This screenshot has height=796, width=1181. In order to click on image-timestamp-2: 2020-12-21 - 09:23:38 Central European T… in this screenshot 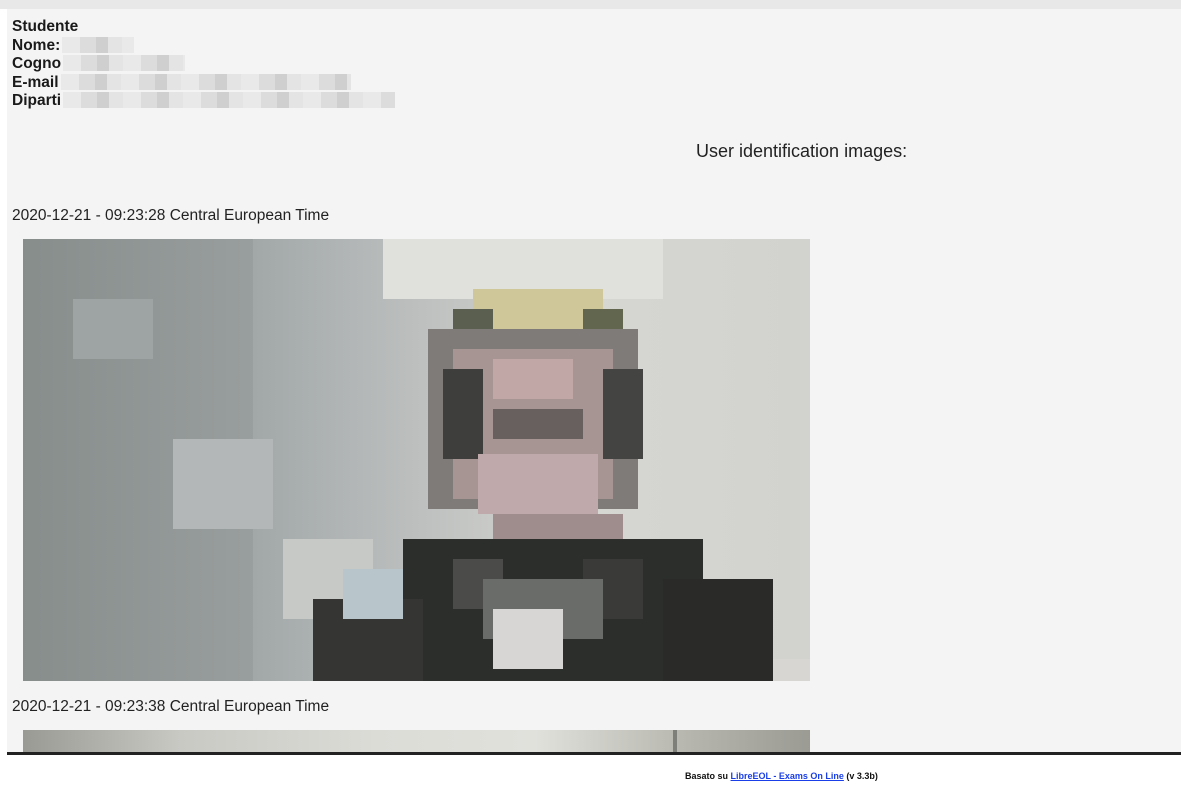, I will do `click(171, 706)`.